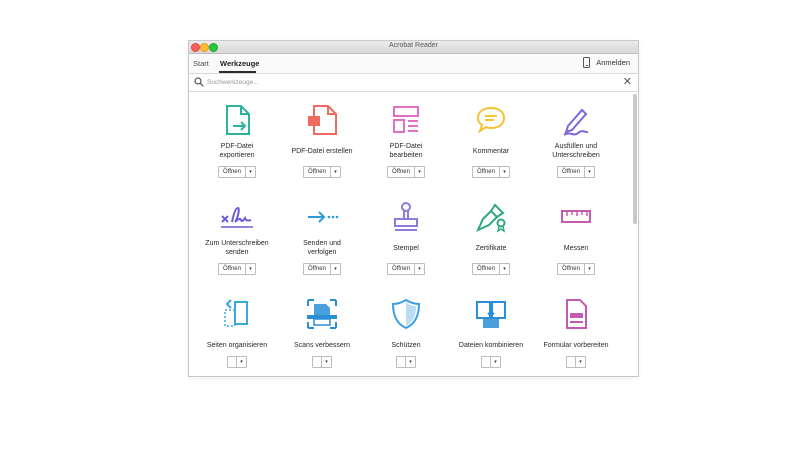 This screenshot has width=800, height=450. What do you see at coordinates (491, 334) in the screenshot?
I see `tool-card: Dateien kombinieren ▾` at bounding box center [491, 334].